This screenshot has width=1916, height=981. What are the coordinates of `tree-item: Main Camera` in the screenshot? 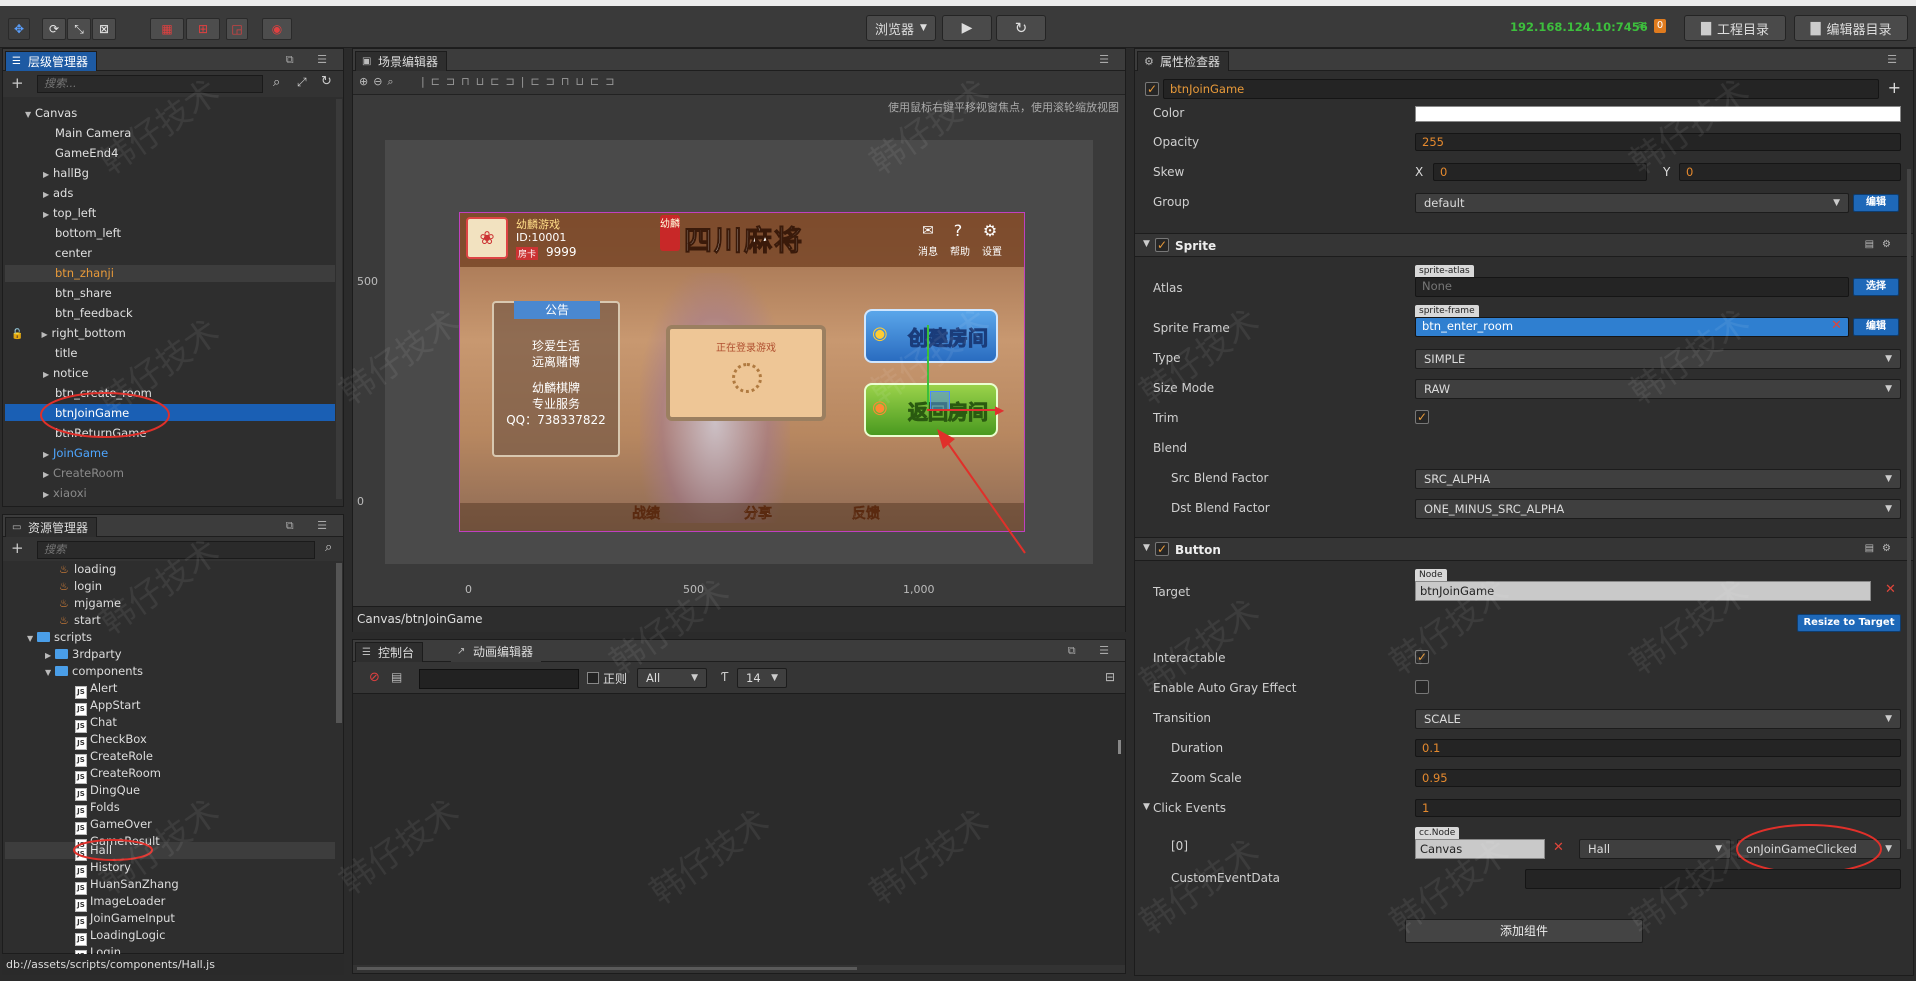 It's located at (93, 133).